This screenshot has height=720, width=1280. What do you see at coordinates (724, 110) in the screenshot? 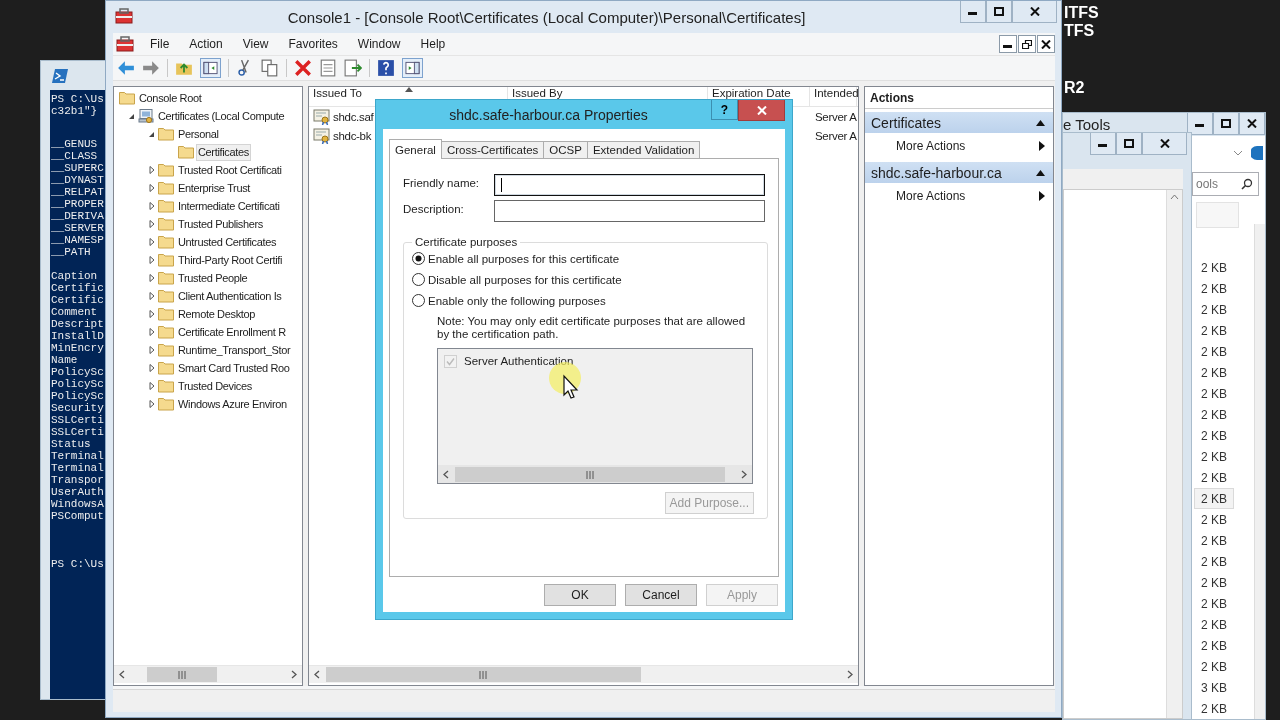
I see `help-button: ?` at bounding box center [724, 110].